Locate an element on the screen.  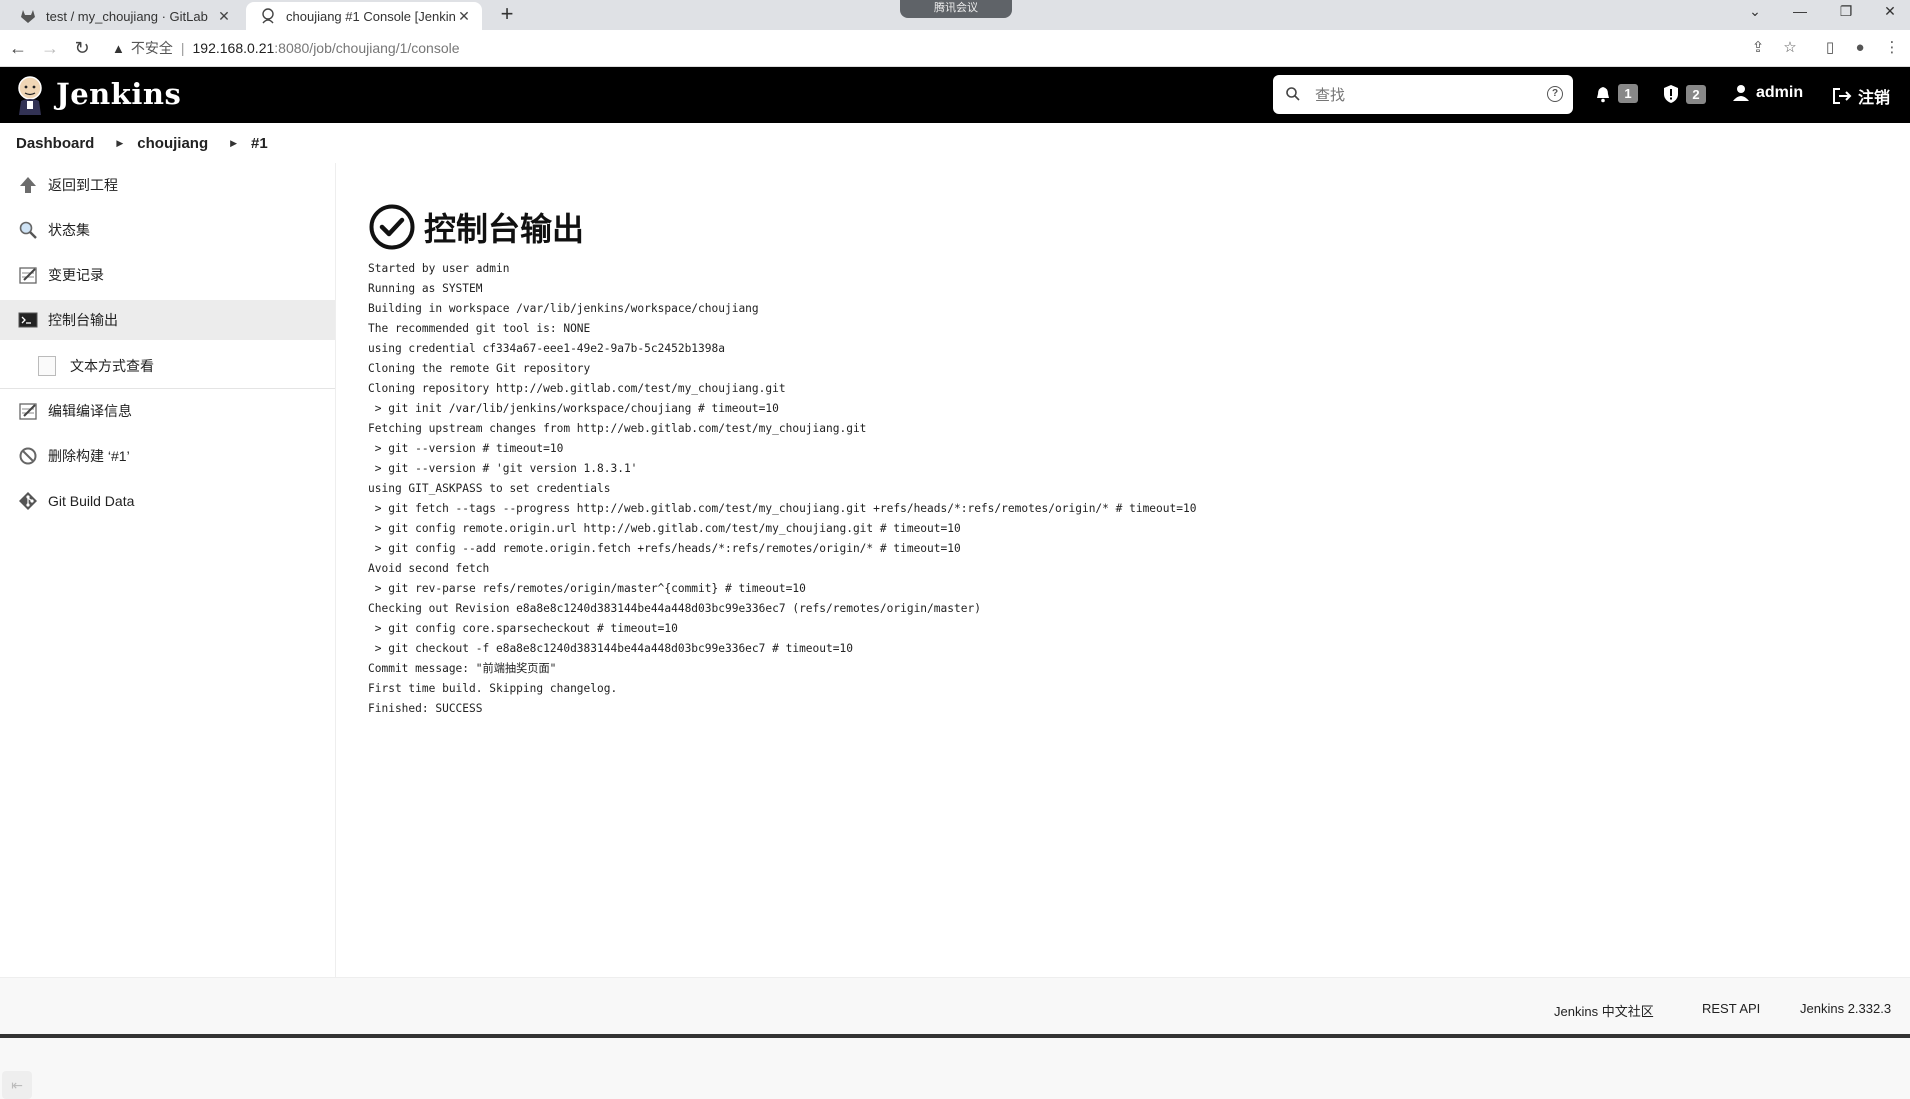
breadcrumb-job: choujiang is located at coordinates (172, 143).